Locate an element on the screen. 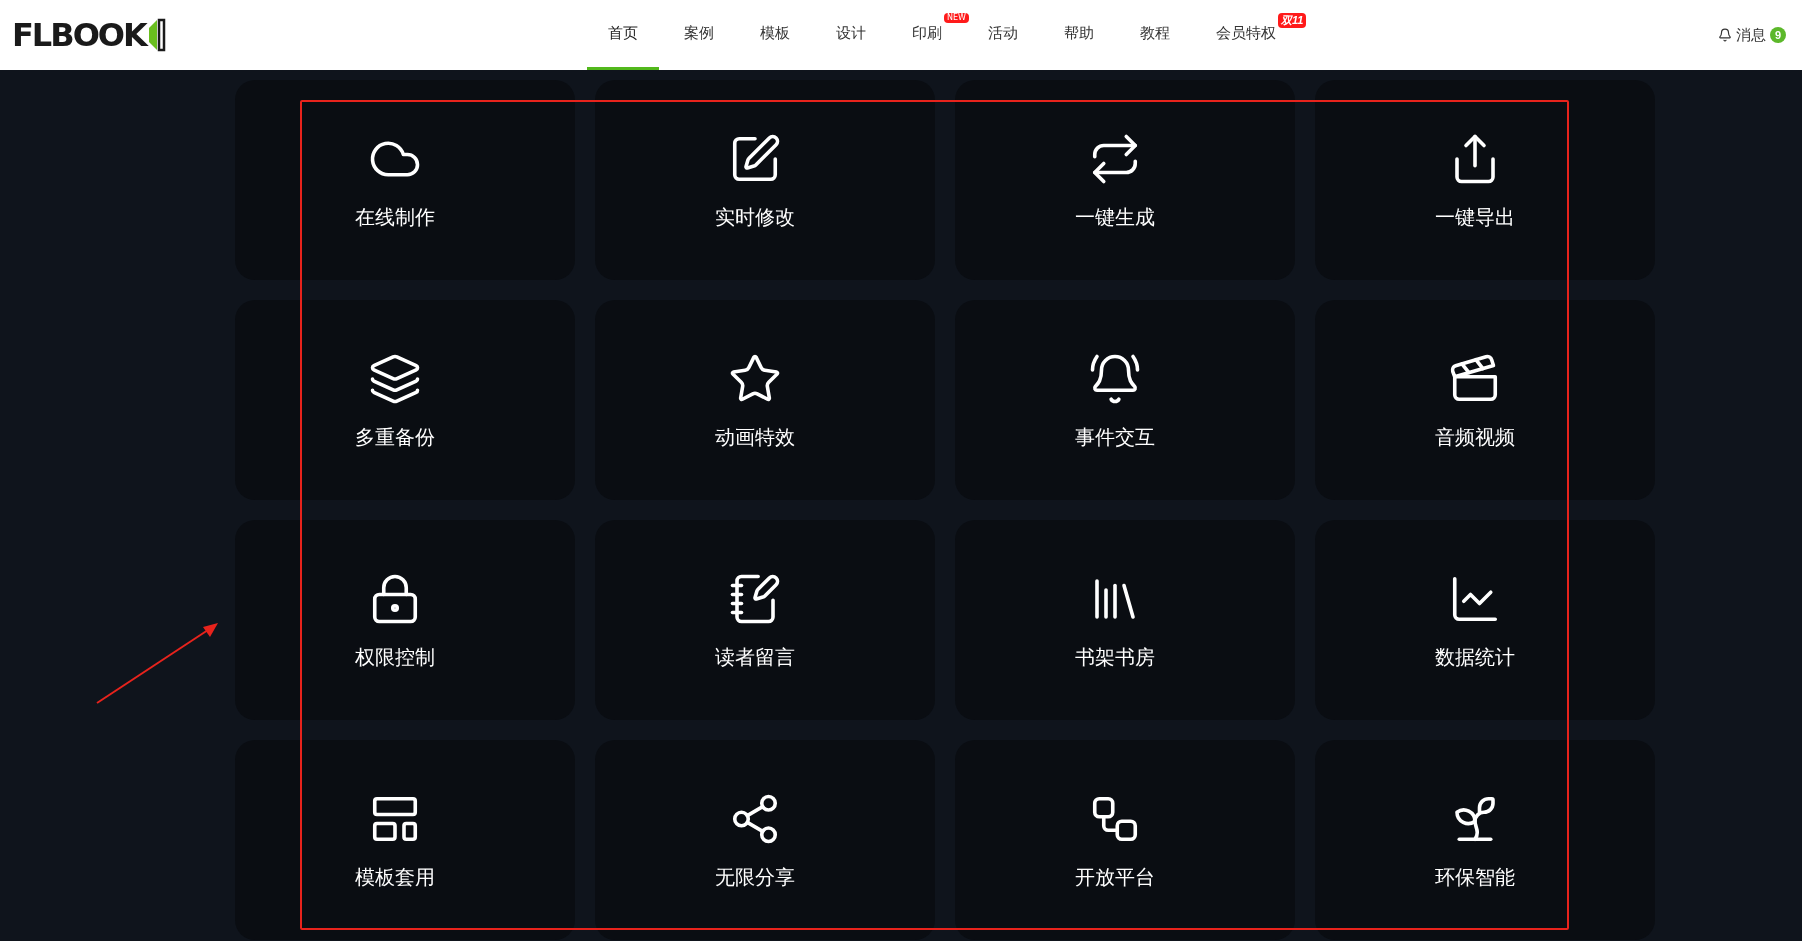  messages-link: 消息 is located at coordinates (1751, 35).